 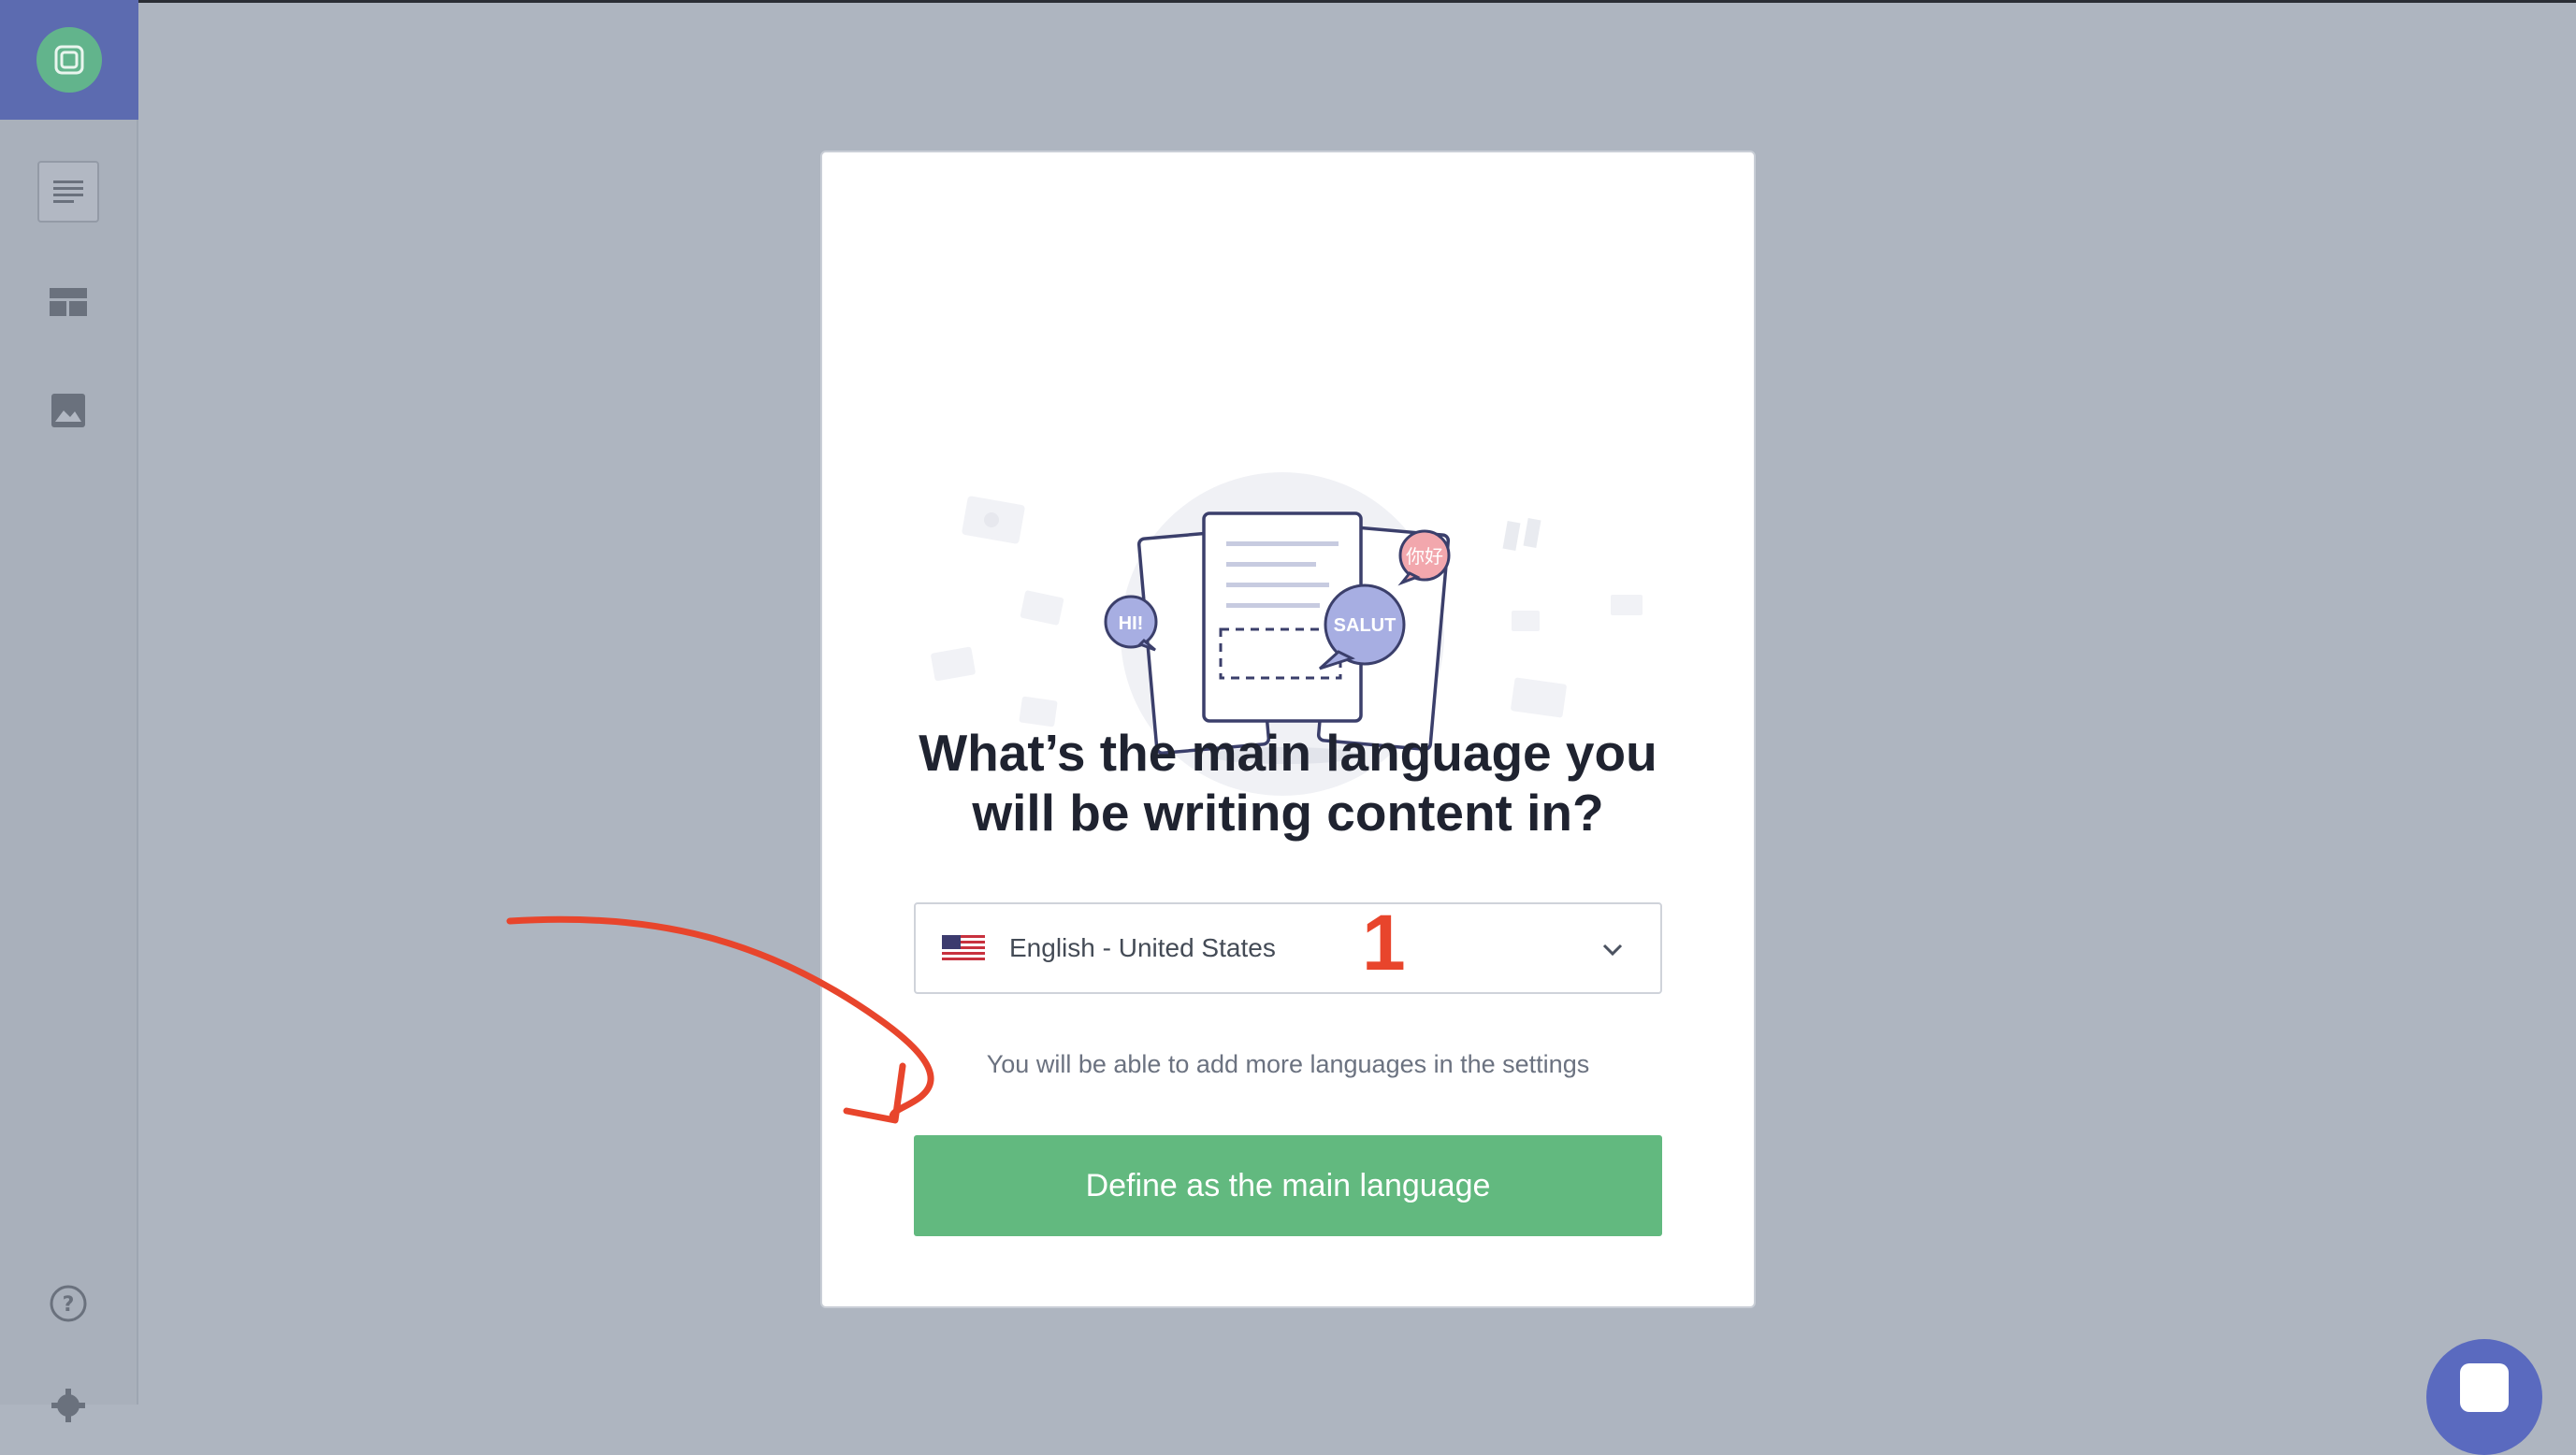 I want to click on list-icon, so click(x=68, y=191).